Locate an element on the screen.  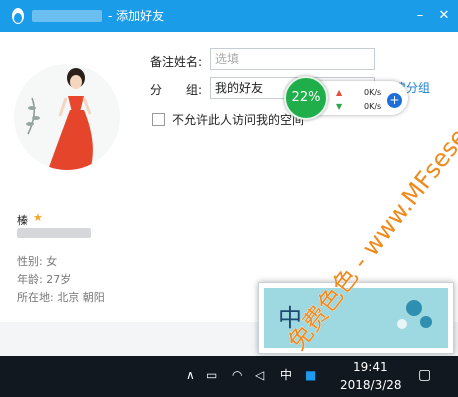
download-arrow-icon: ▼ is located at coordinates (339, 106).